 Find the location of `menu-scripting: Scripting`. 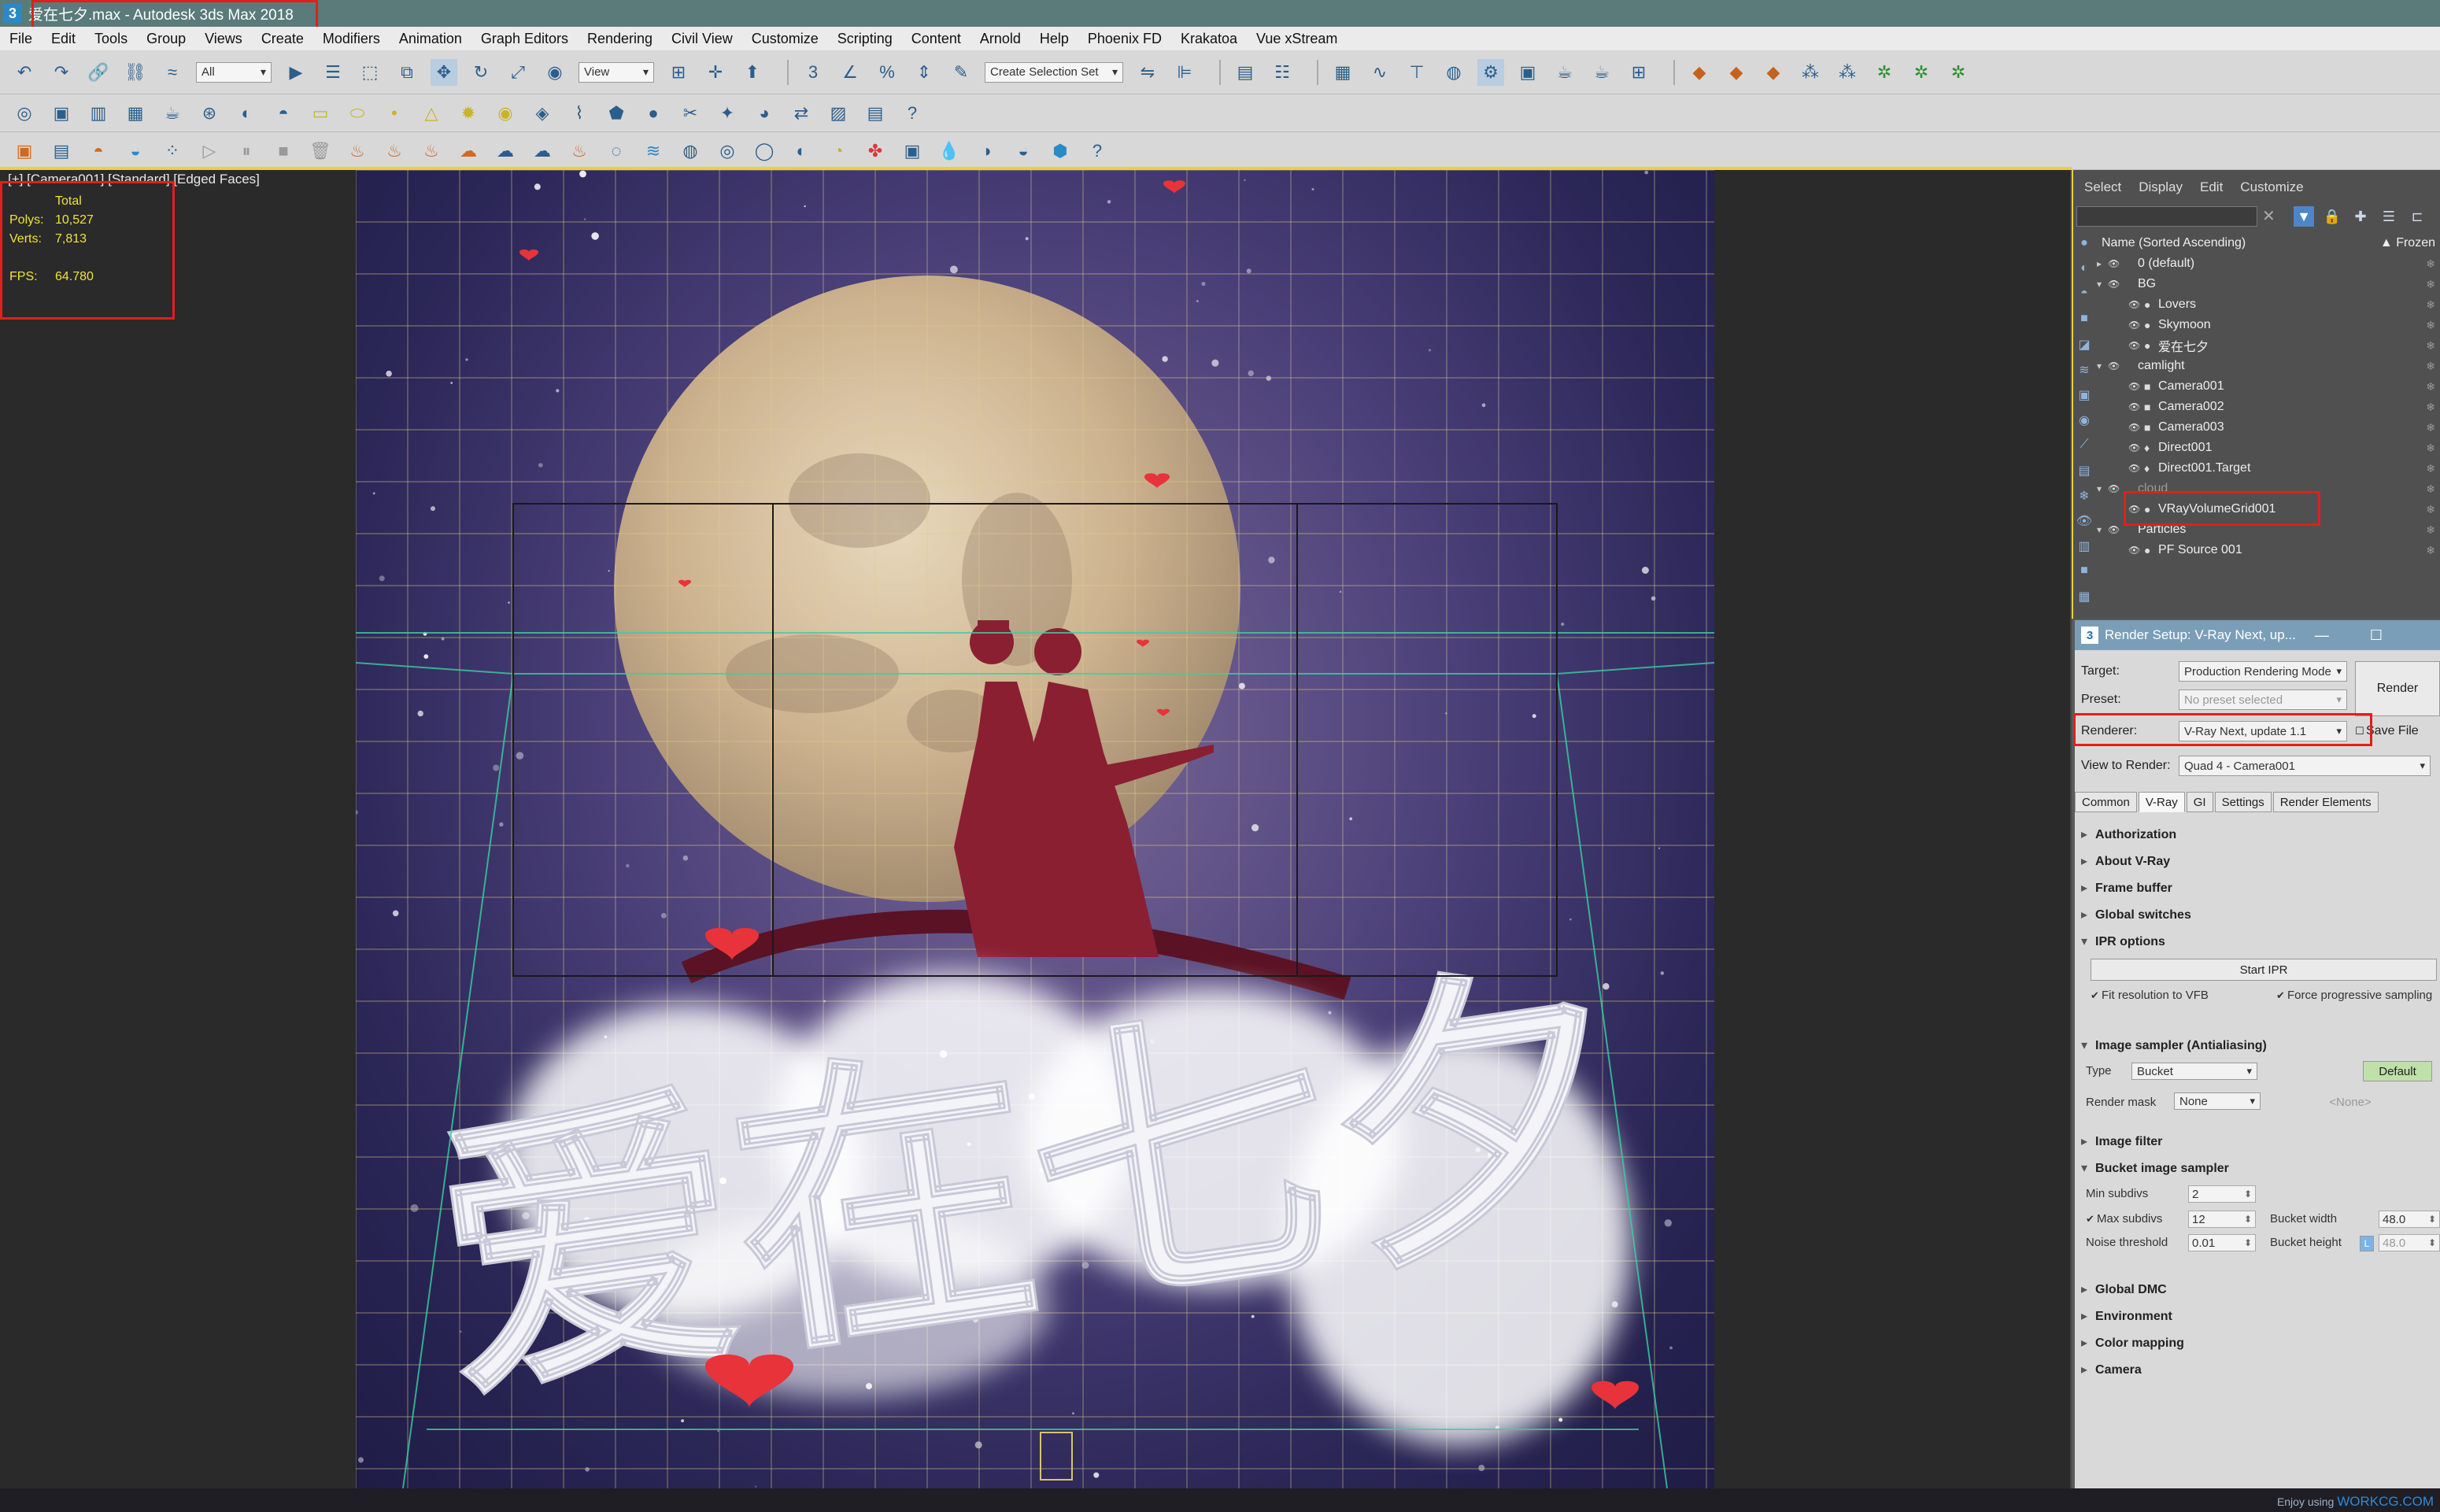

menu-scripting: Scripting is located at coordinates (865, 39).